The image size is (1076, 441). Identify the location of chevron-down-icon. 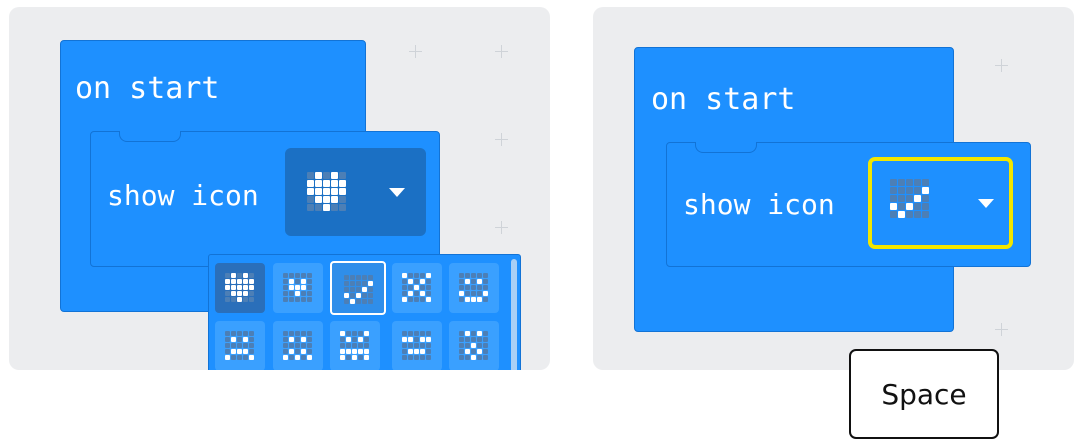
(397, 192).